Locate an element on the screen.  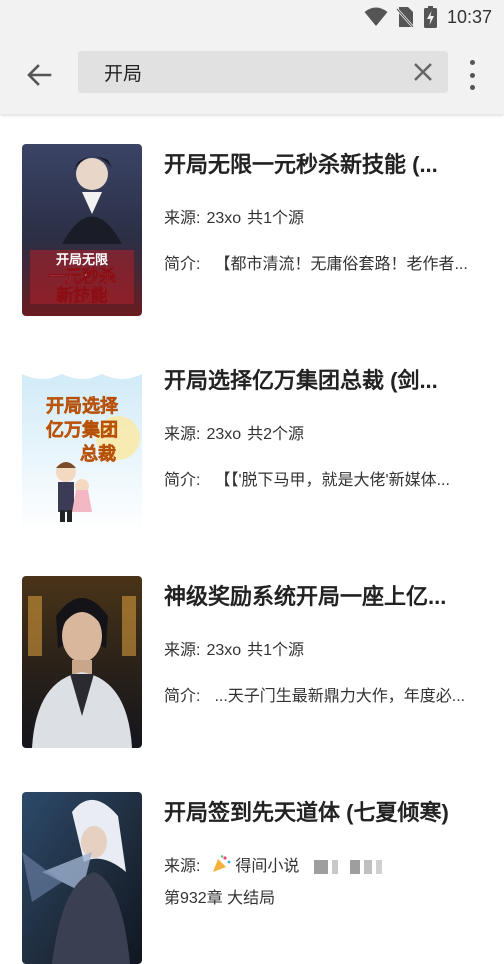
book-source: 来源: 得间小说 is located at coordinates (325, 865).